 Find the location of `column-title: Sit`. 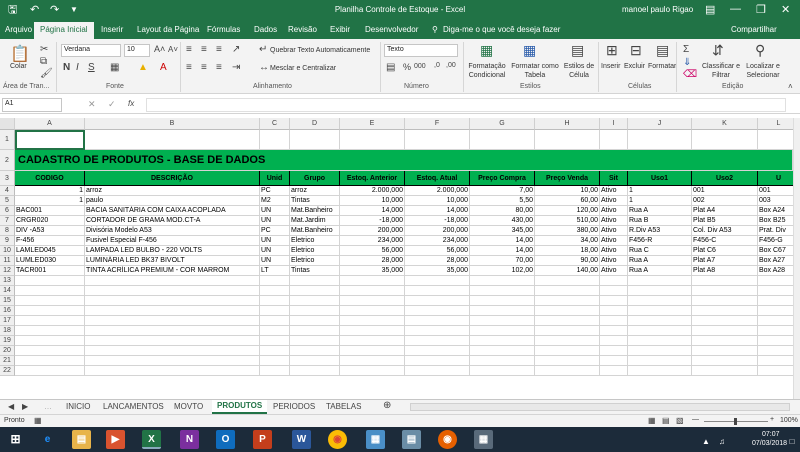

column-title: Sit is located at coordinates (614, 178).